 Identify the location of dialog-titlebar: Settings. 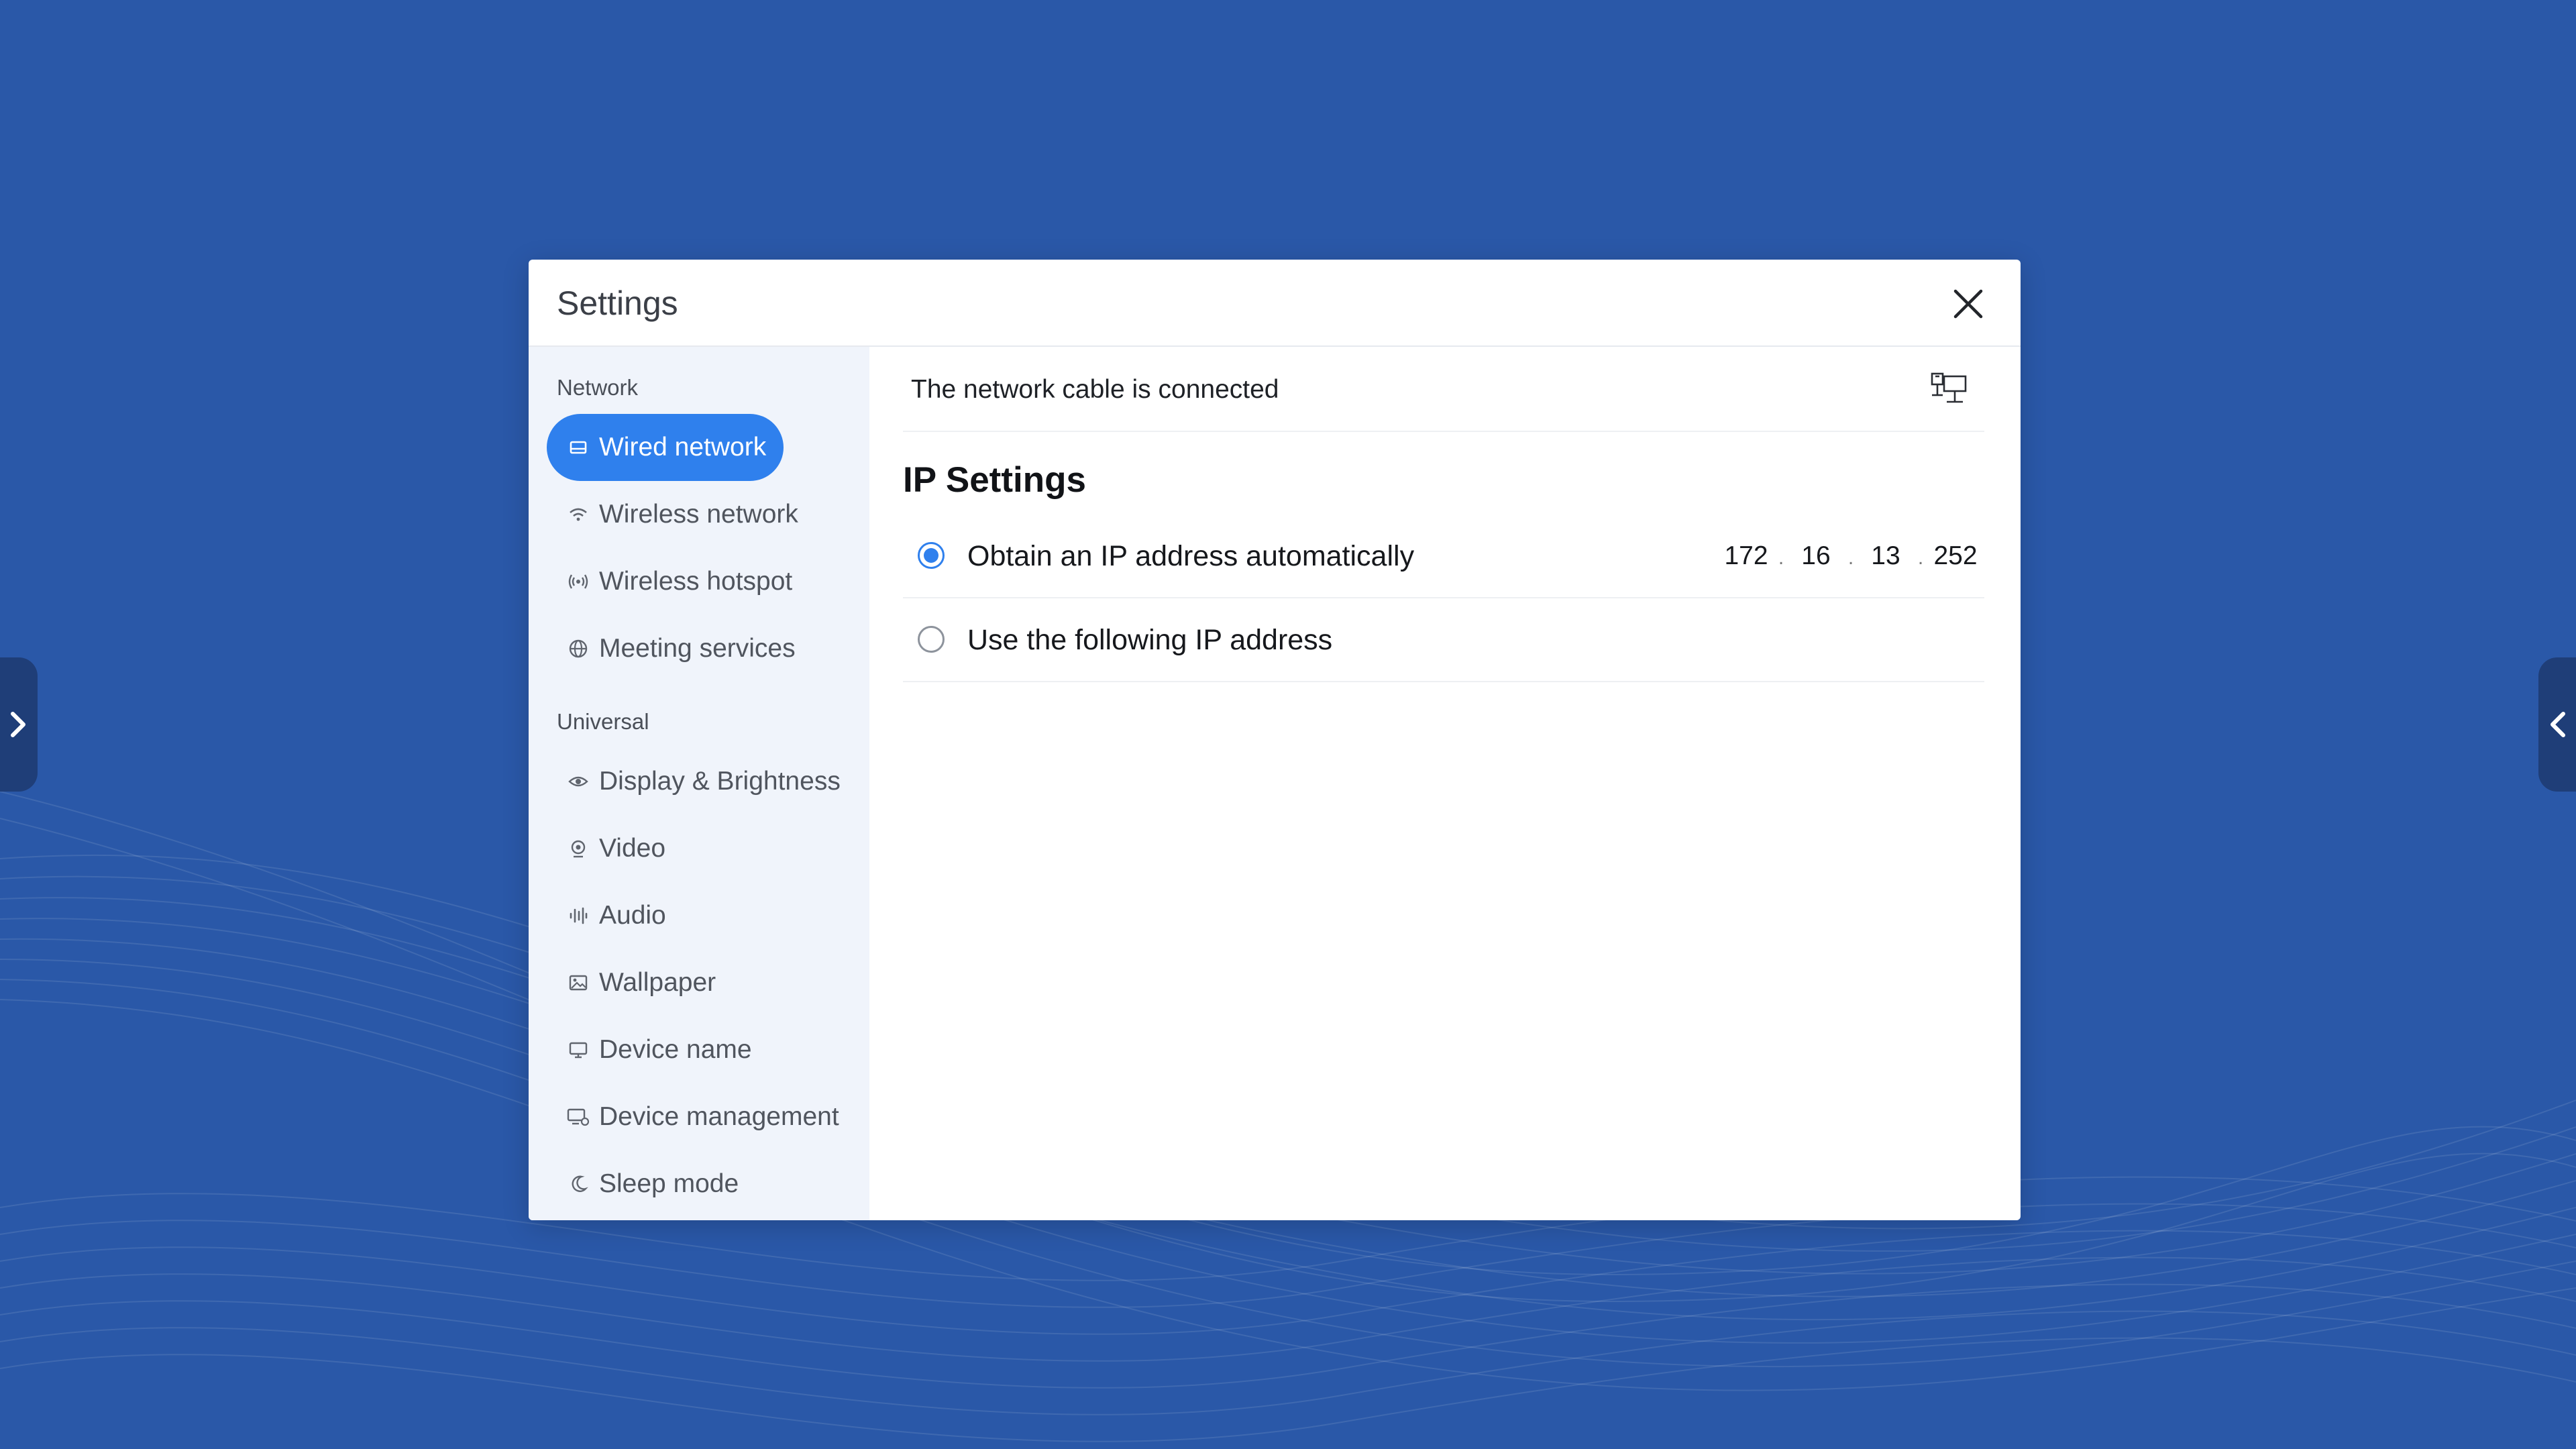
(1275, 303).